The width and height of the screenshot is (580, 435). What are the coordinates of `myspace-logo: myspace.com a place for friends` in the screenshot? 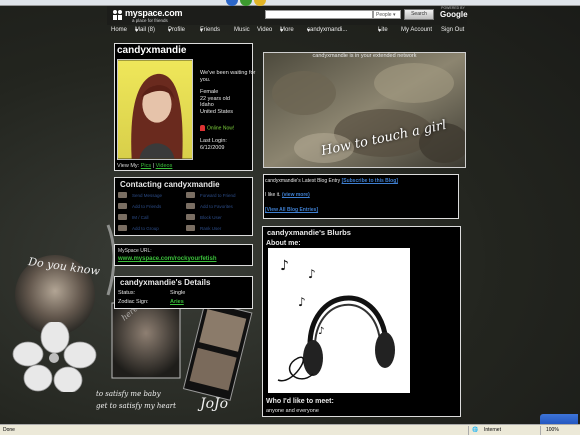 It's located at (158, 17).